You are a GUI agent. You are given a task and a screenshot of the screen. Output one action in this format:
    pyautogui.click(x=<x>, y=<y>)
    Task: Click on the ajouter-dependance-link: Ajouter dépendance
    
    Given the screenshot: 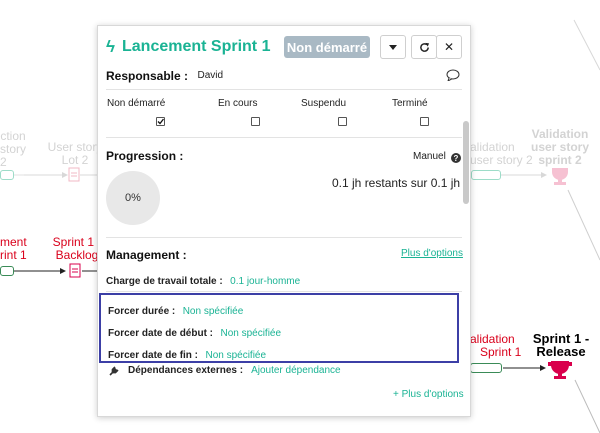 What is the action you would take?
    pyautogui.click(x=296, y=370)
    